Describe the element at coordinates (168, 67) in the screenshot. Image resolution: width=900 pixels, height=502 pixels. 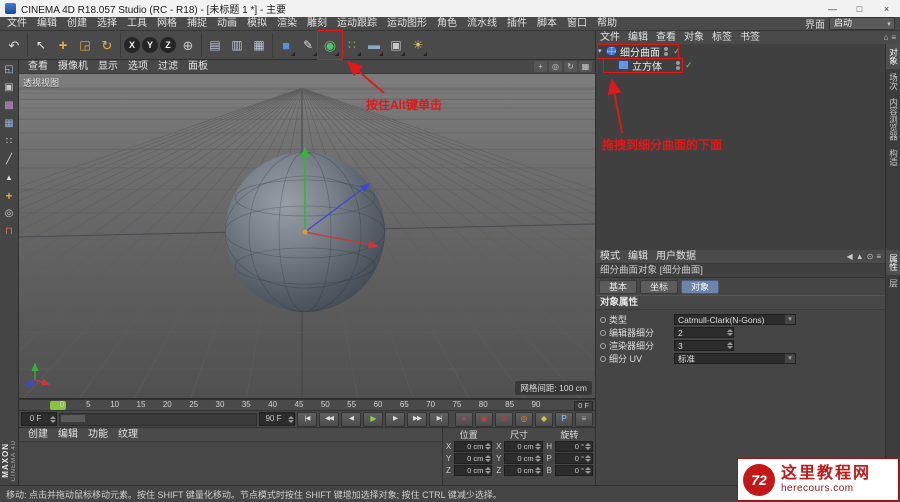
I see `viewport-menu-item: 过滤` at that location.